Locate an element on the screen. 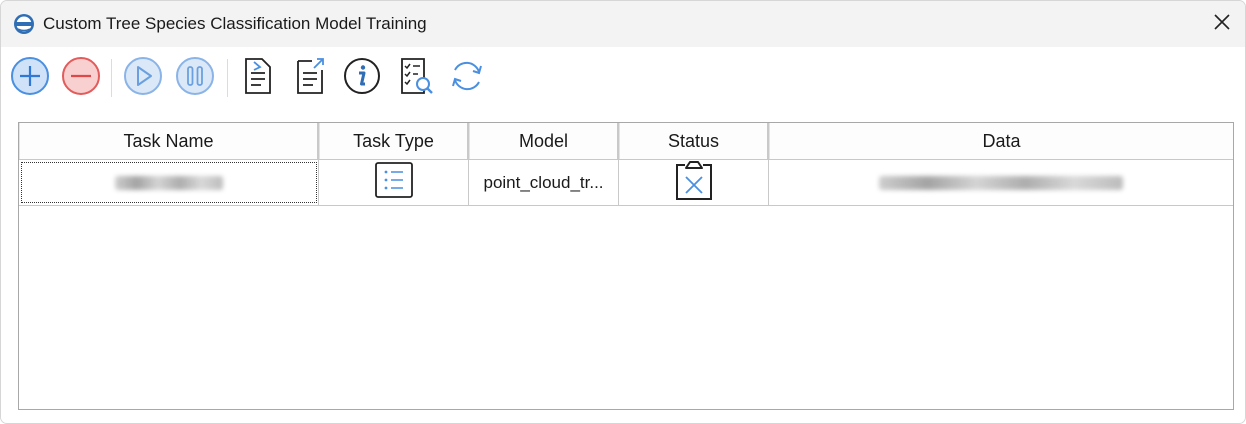  play-circle-icon is located at coordinates (143, 78).